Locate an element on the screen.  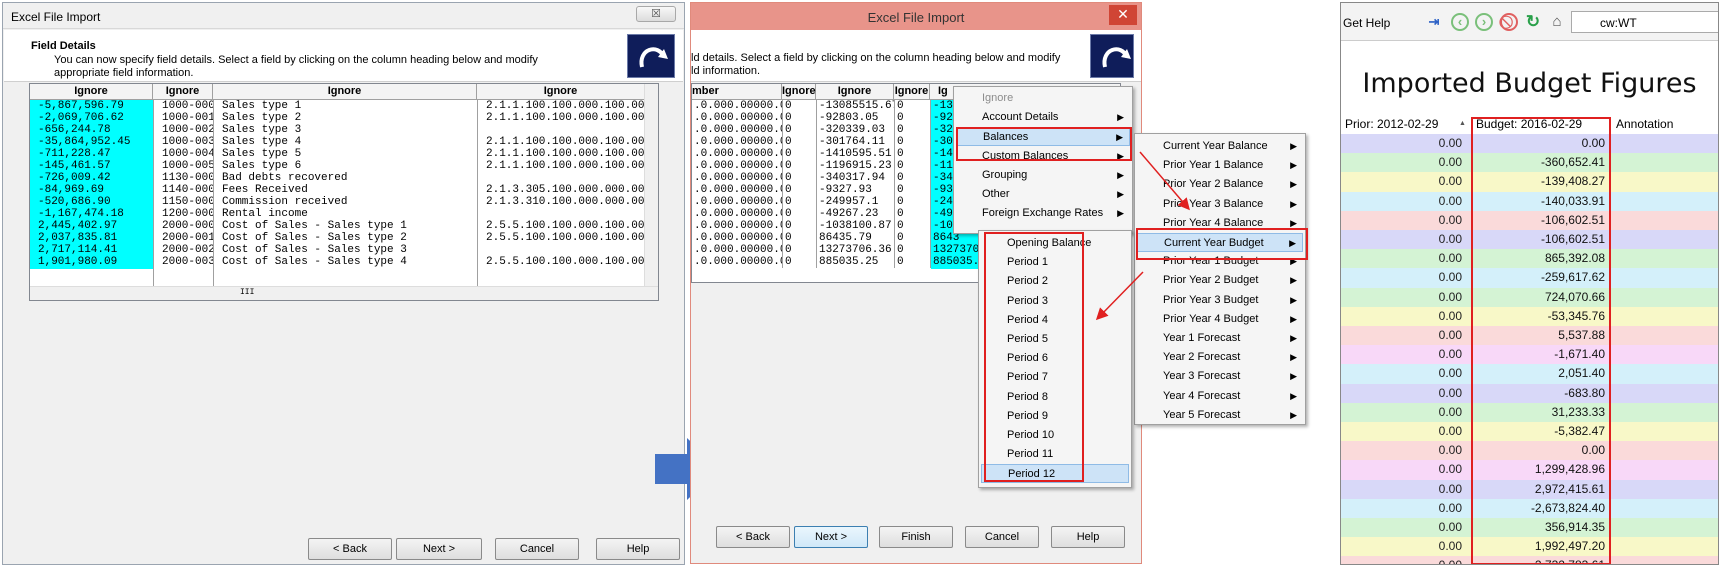
budget-row: 0.00 31,233.33 is located at coordinates (1529, 412).